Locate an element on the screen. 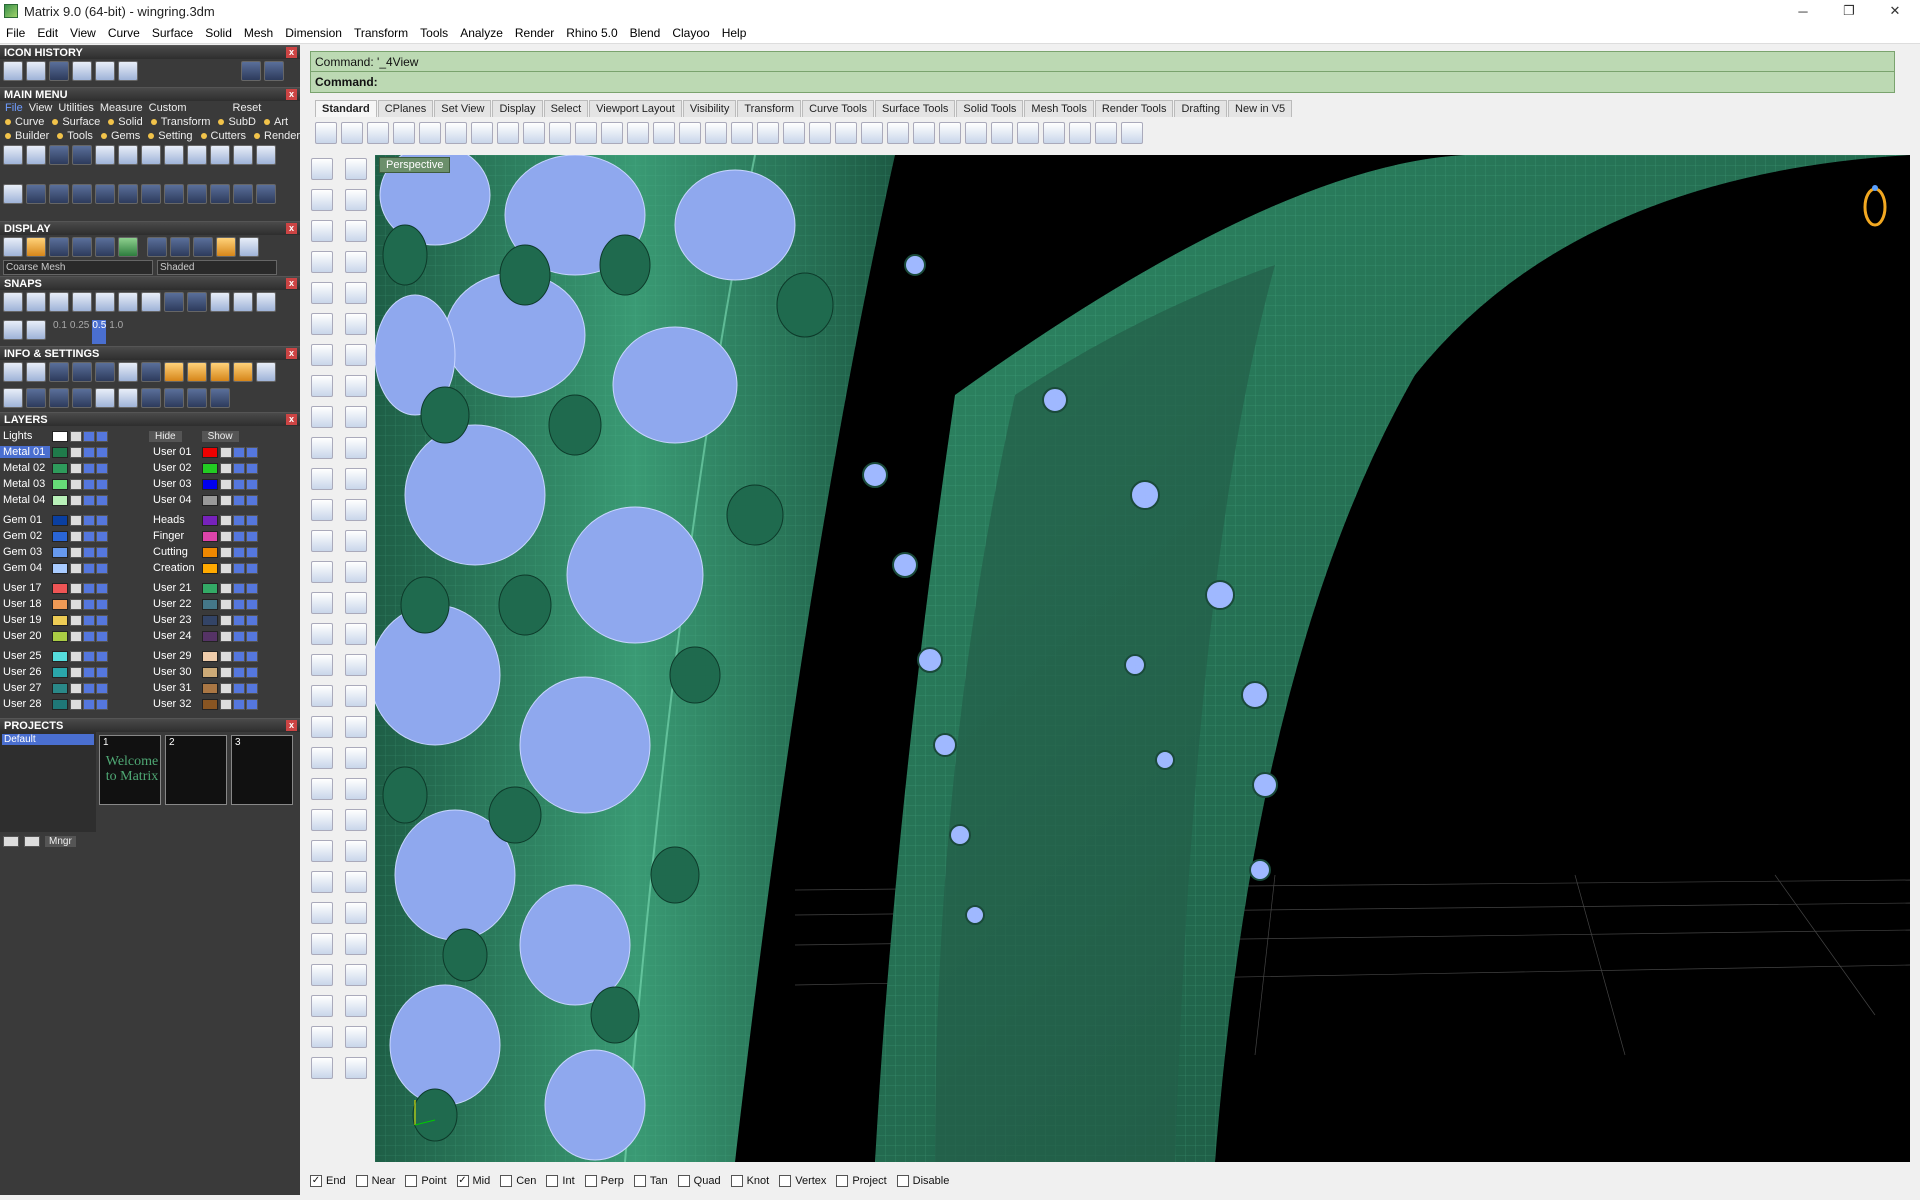 The width and height of the screenshot is (1920, 1200). menu-blend: Blend is located at coordinates (645, 33).